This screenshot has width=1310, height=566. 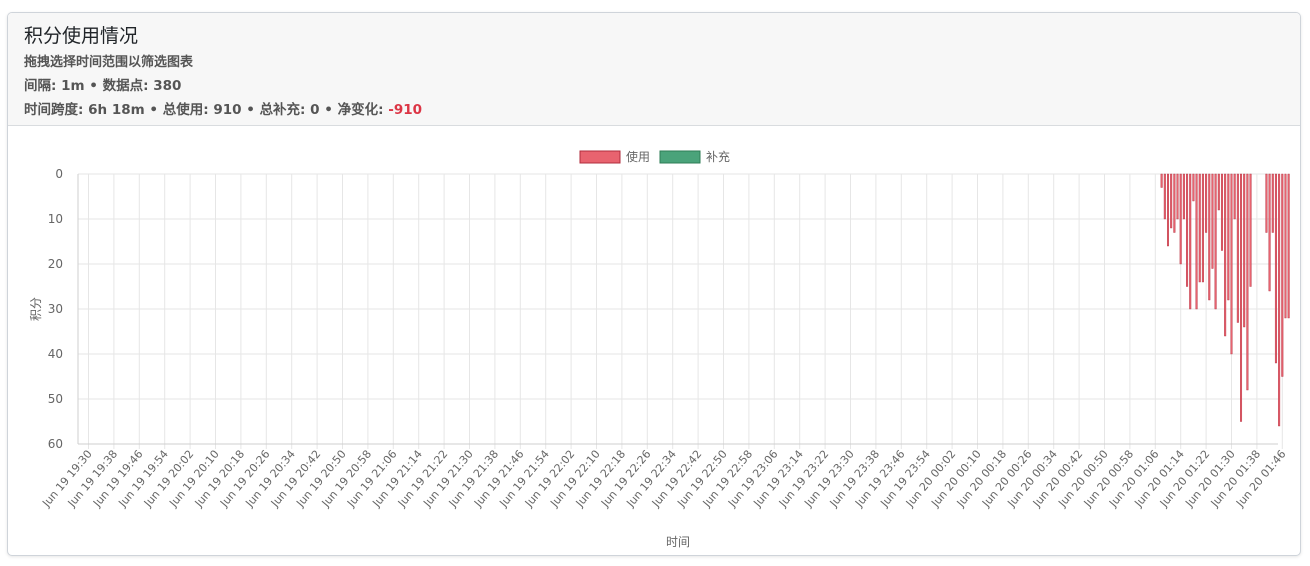 I want to click on y-tick-label: 0, so click(x=59, y=174).